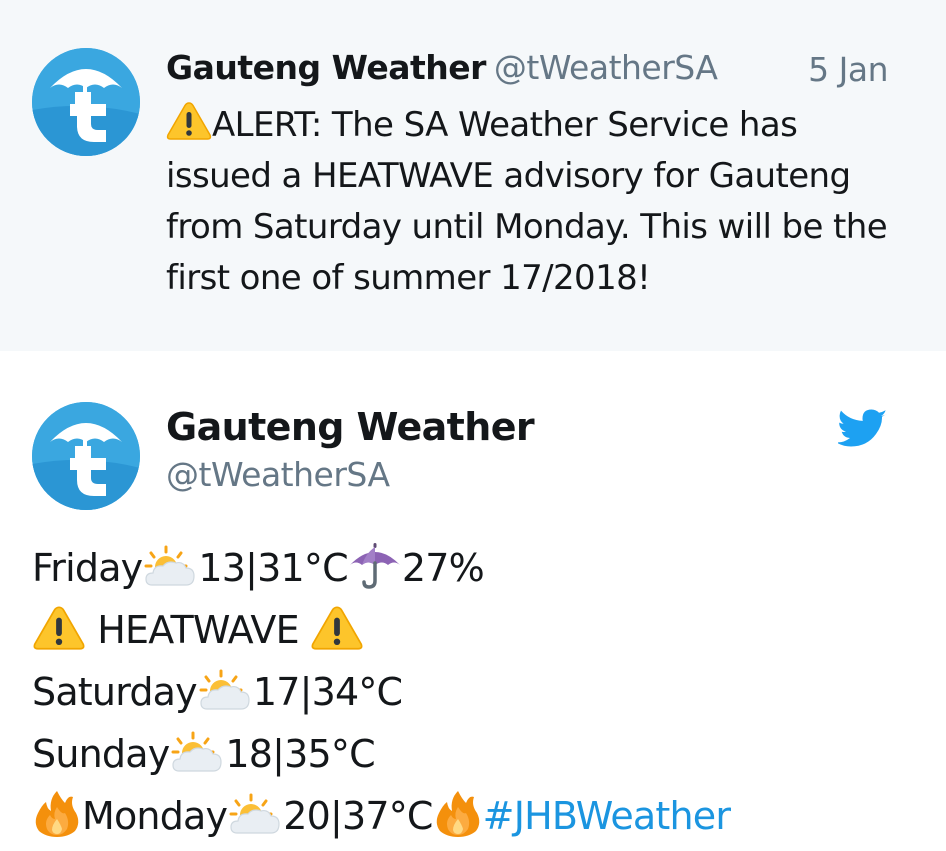  I want to click on heatwave-label: HEATWAVE, so click(198, 630).